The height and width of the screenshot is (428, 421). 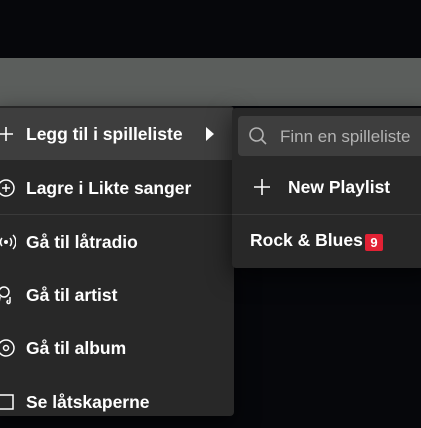 I want to click on circle-plus-icon, so click(x=7, y=188).